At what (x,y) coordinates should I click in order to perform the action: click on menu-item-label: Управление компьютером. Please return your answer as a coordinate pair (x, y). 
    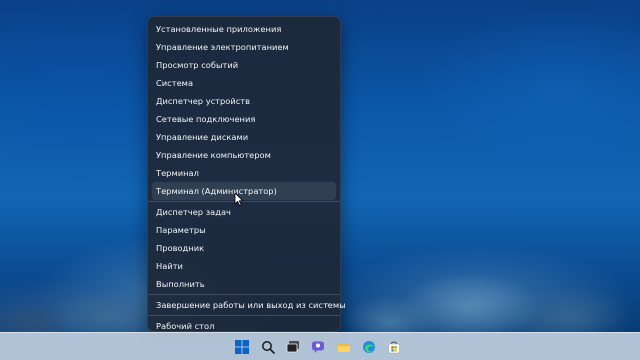
    Looking at the image, I should click on (213, 155).